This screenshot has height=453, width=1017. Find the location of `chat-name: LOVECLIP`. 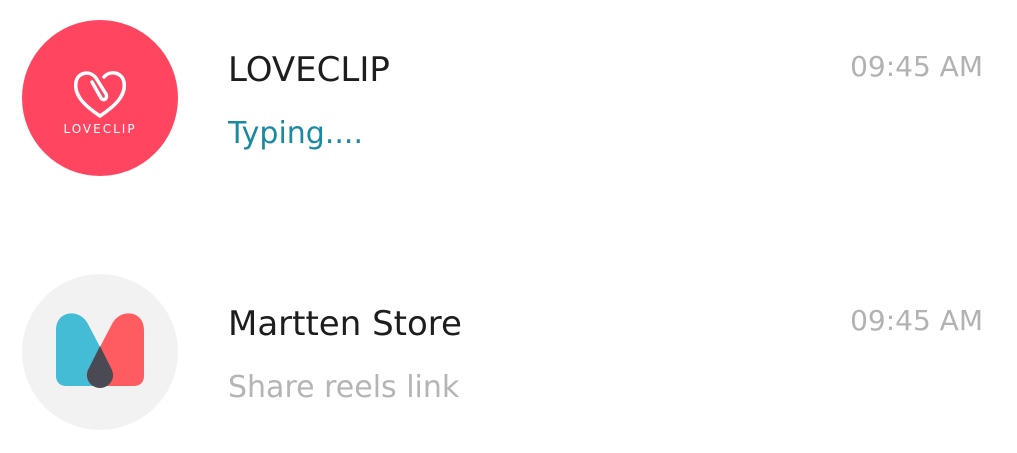

chat-name: LOVECLIP is located at coordinates (309, 70).